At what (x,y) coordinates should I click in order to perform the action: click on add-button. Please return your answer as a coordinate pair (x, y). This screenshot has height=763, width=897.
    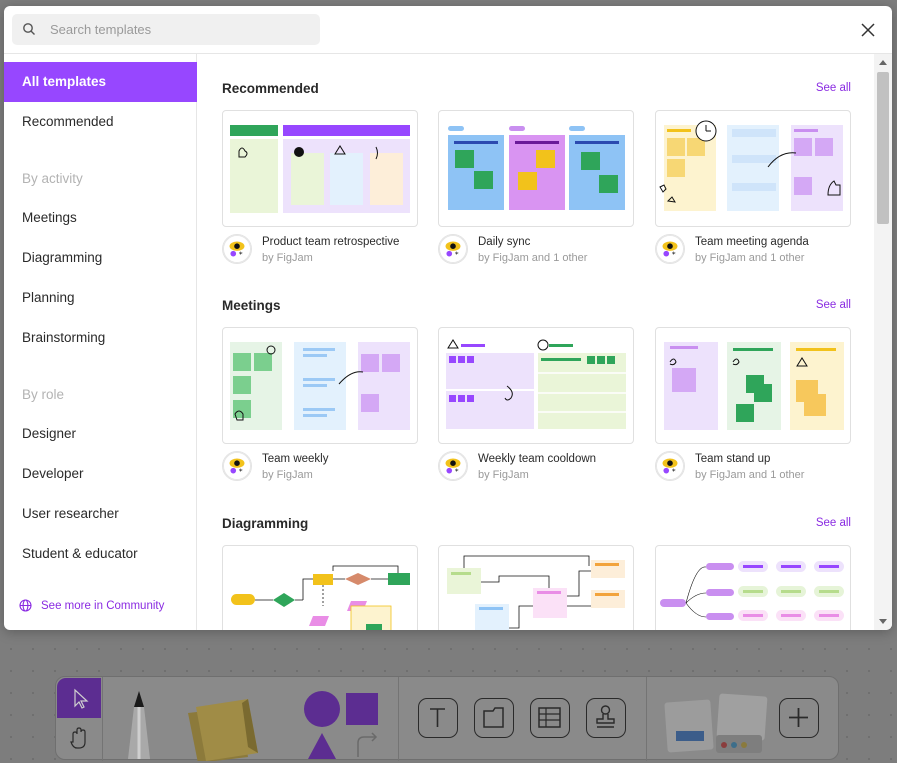
    Looking at the image, I should click on (799, 718).